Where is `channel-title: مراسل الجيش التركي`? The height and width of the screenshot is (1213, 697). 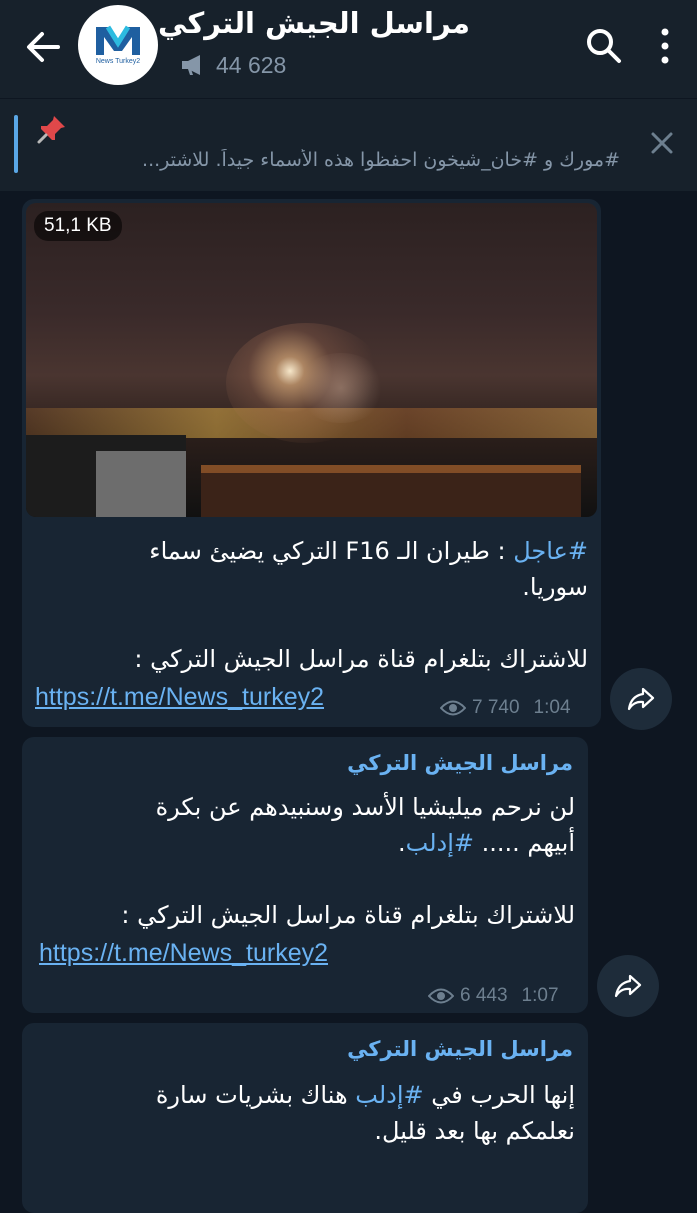 channel-title: مراسل الجيش التركي is located at coordinates (314, 26).